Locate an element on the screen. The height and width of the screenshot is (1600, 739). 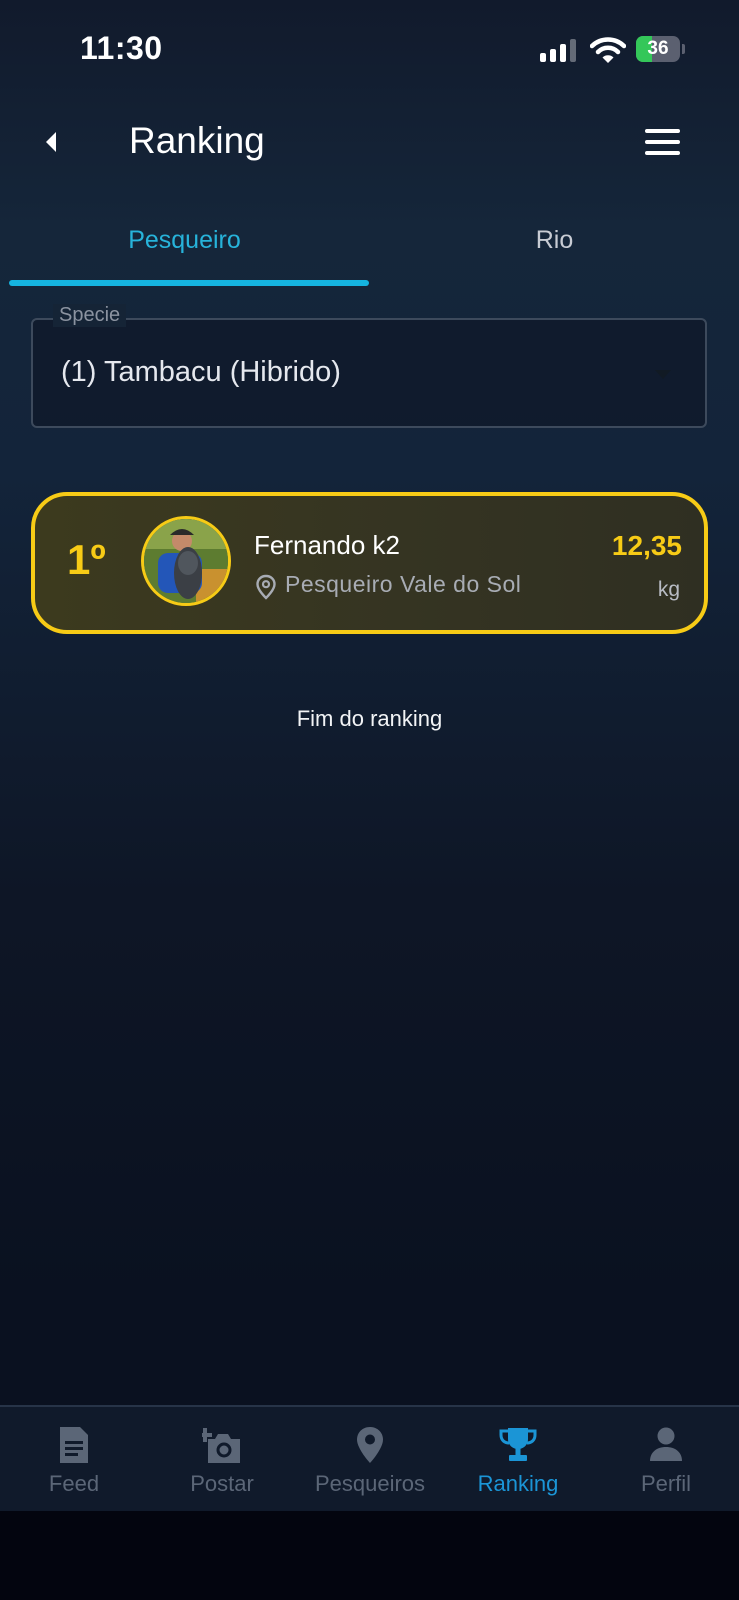
battery-icon: 36 is located at coordinates (661, 49).